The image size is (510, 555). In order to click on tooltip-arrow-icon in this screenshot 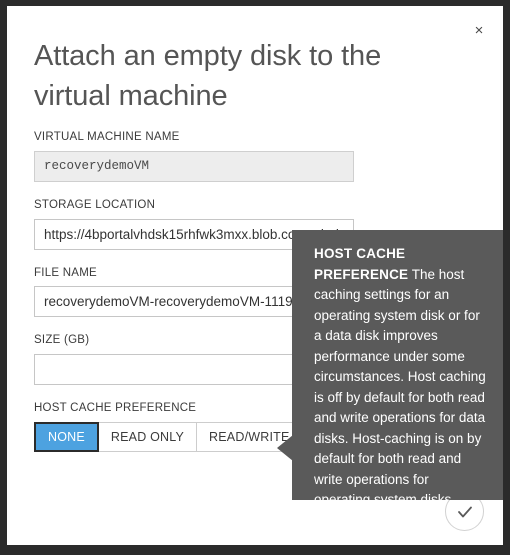, I will do `click(285, 448)`.